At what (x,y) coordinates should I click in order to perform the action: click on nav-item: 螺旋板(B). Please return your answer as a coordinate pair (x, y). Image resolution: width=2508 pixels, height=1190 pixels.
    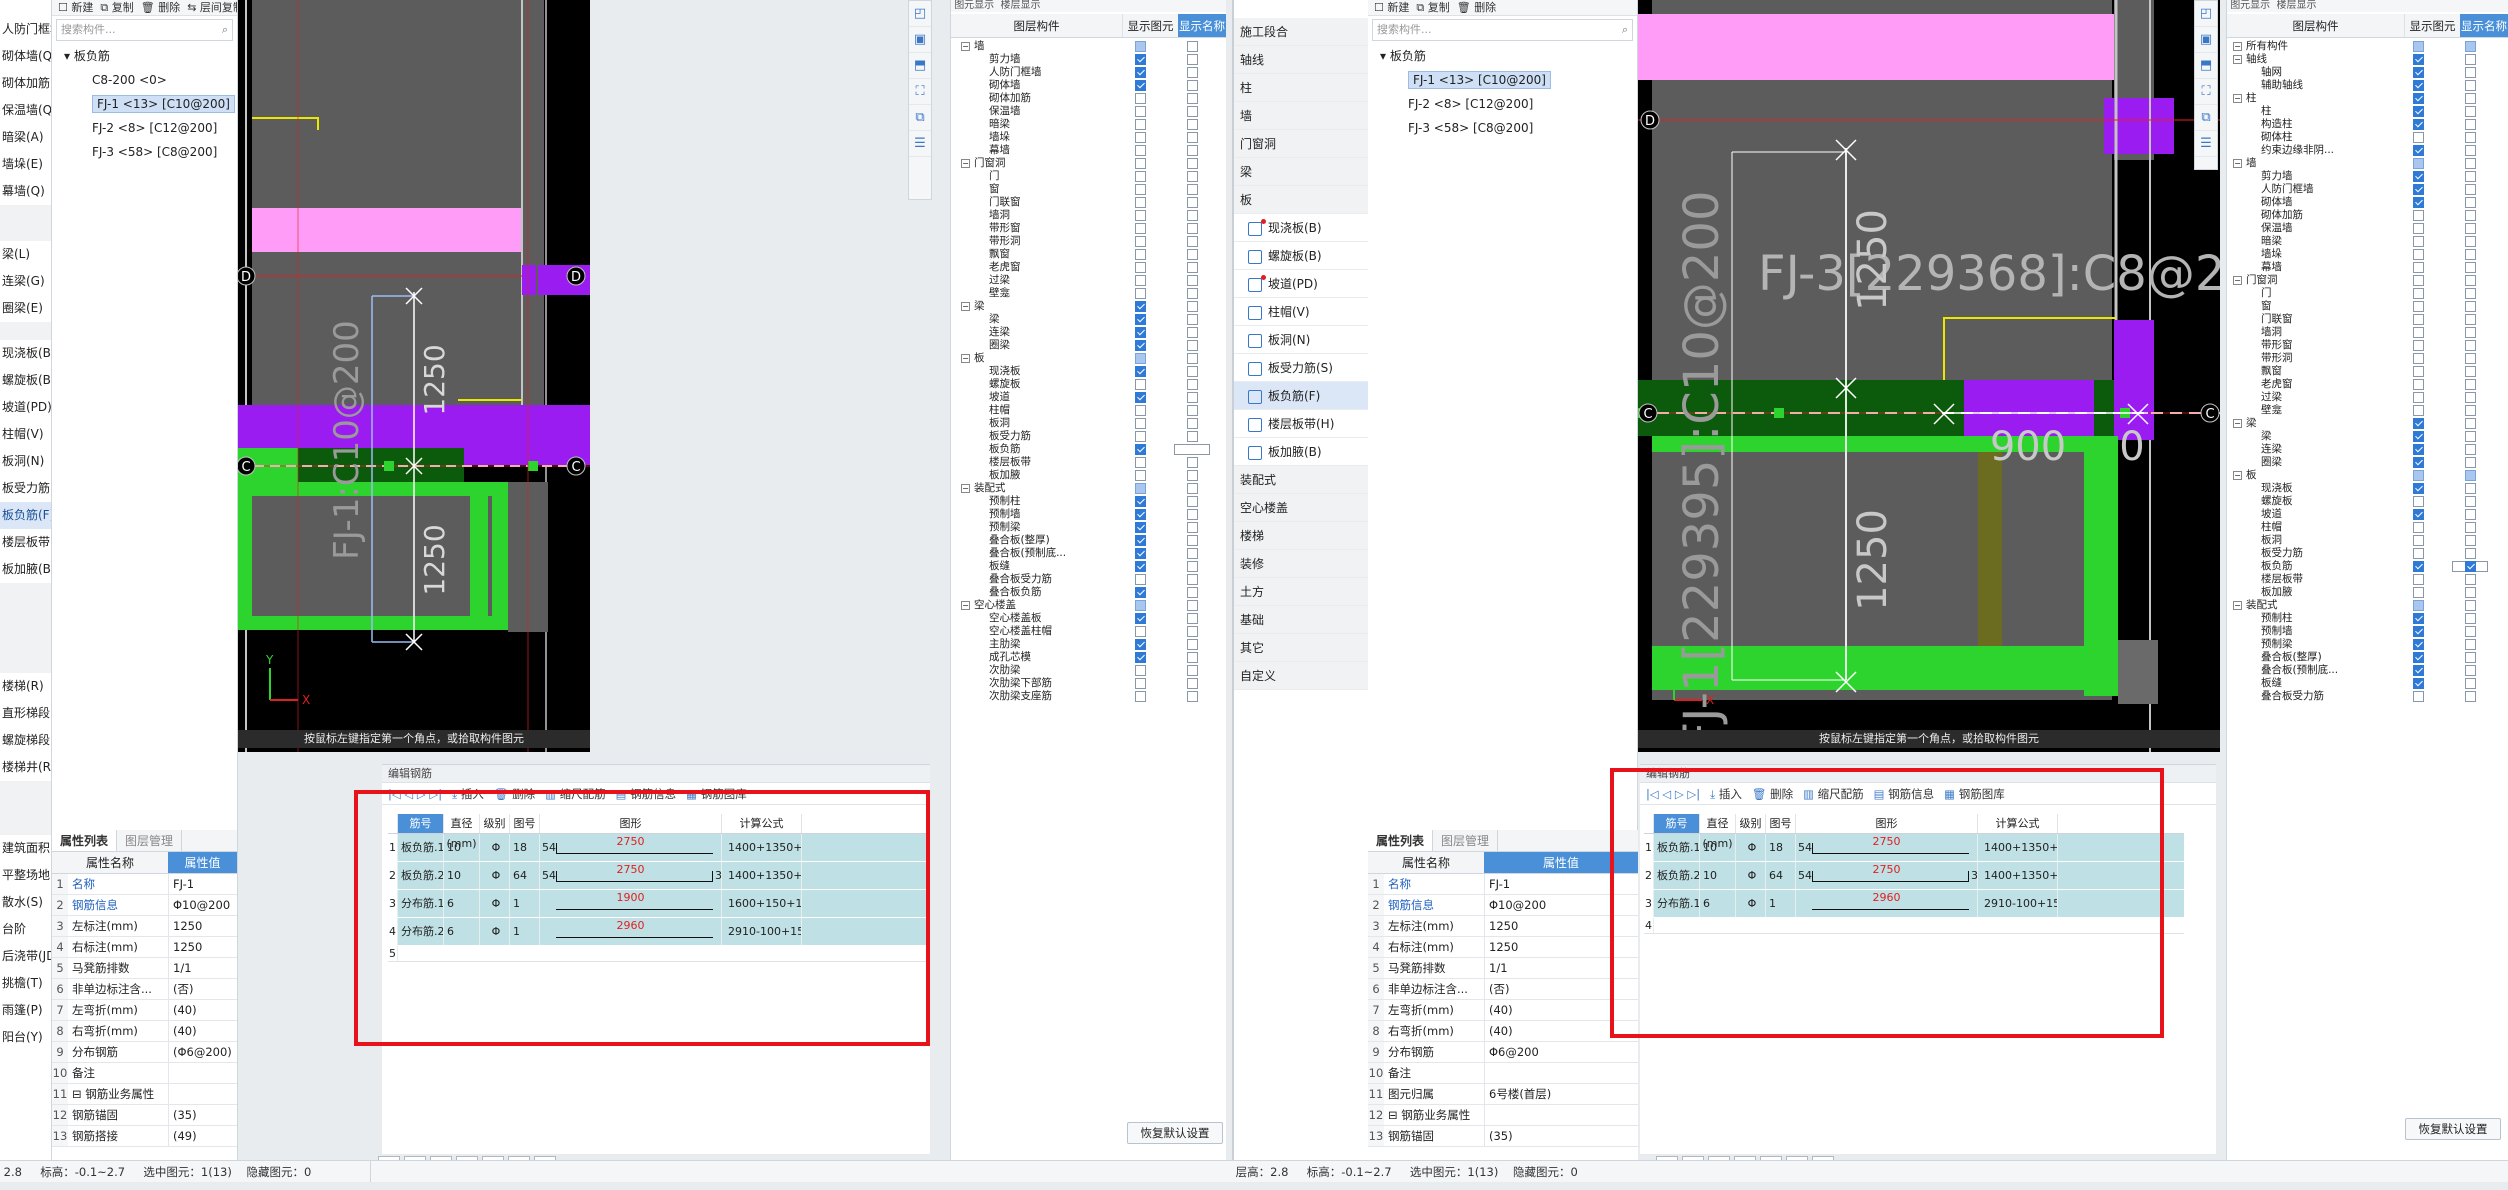
    Looking at the image, I should click on (25, 380).